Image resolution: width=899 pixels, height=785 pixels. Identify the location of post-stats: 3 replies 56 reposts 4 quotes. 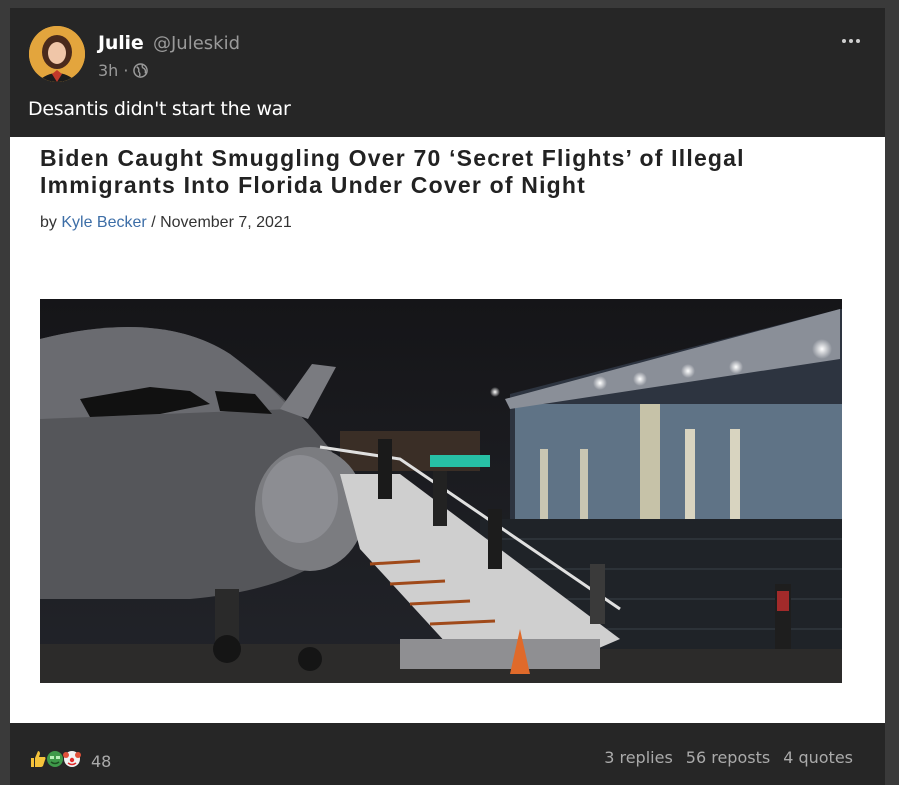
(728, 757).